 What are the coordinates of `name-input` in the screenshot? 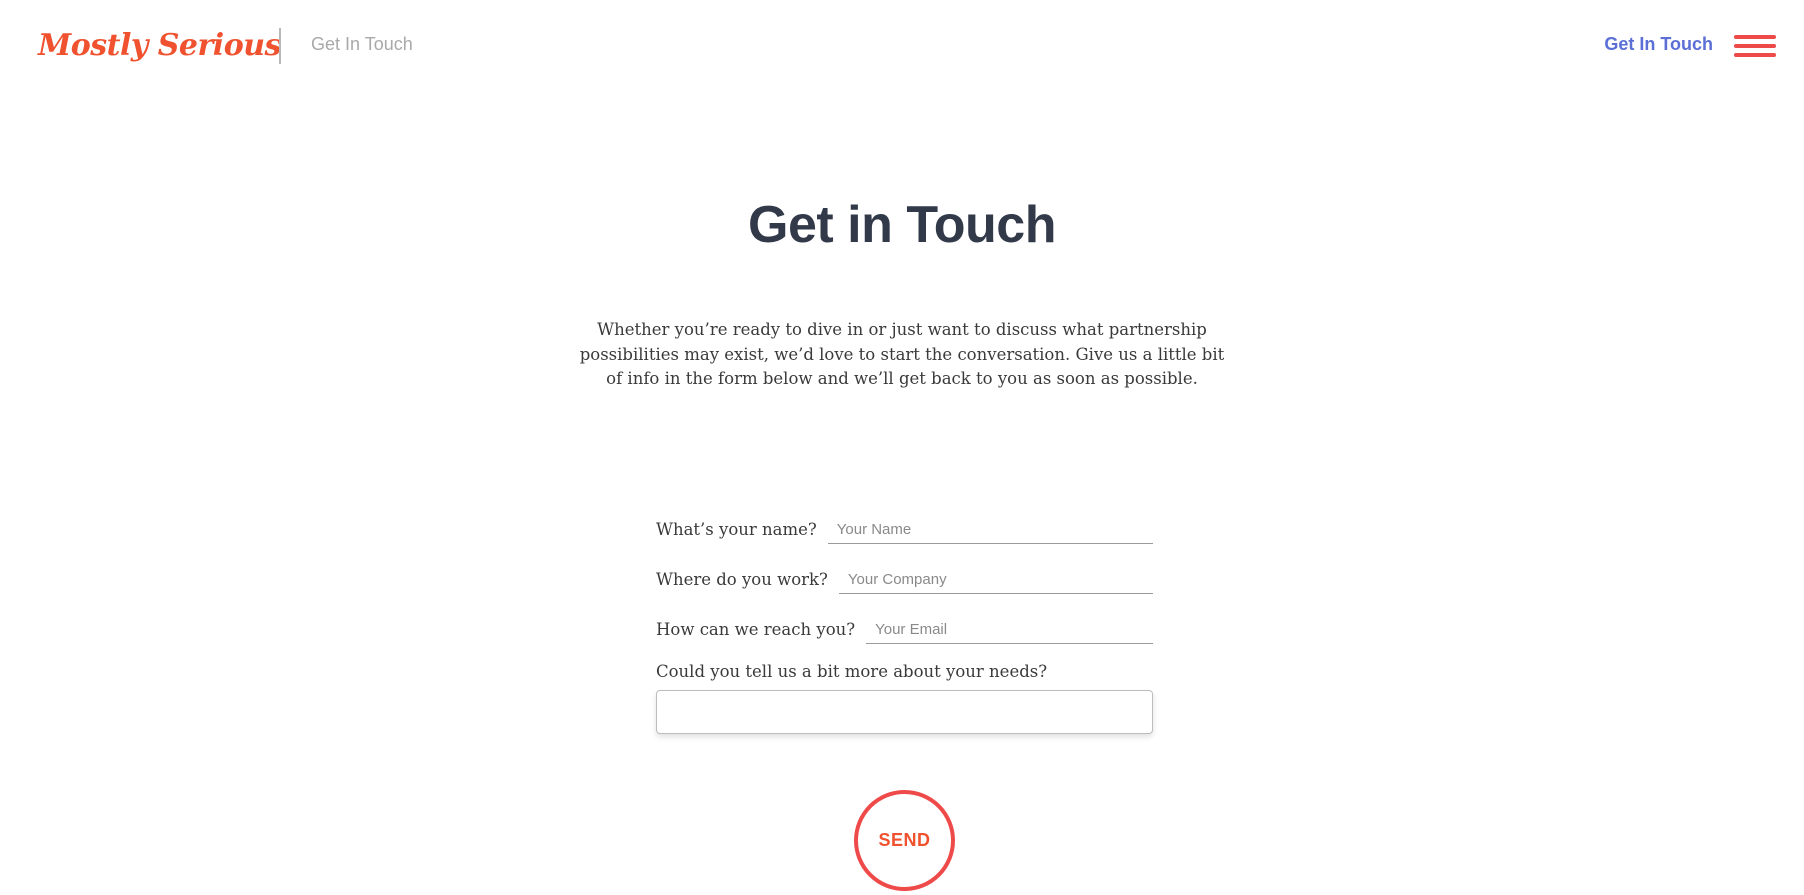 It's located at (990, 529).